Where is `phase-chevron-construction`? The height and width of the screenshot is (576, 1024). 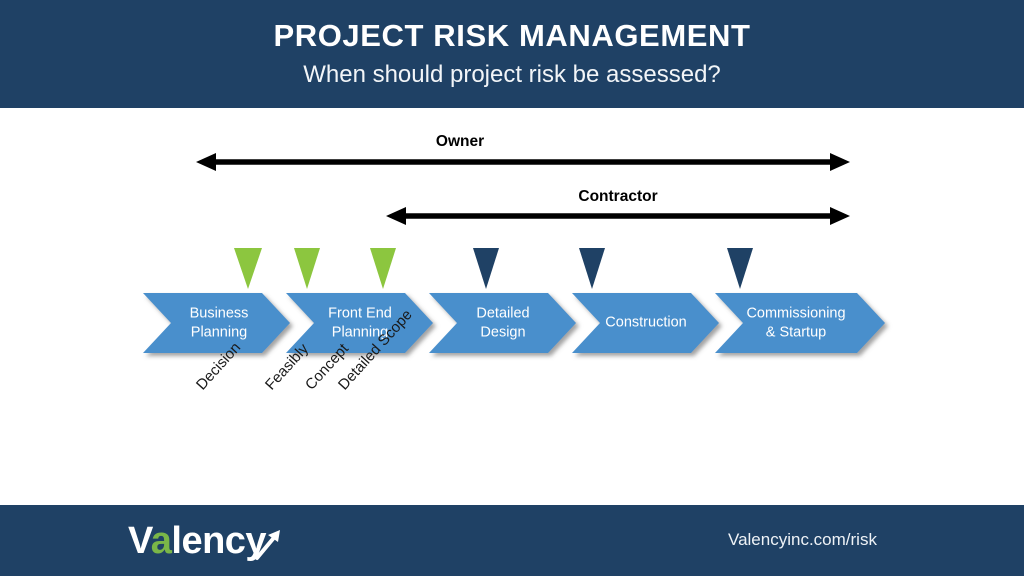 phase-chevron-construction is located at coordinates (645, 323).